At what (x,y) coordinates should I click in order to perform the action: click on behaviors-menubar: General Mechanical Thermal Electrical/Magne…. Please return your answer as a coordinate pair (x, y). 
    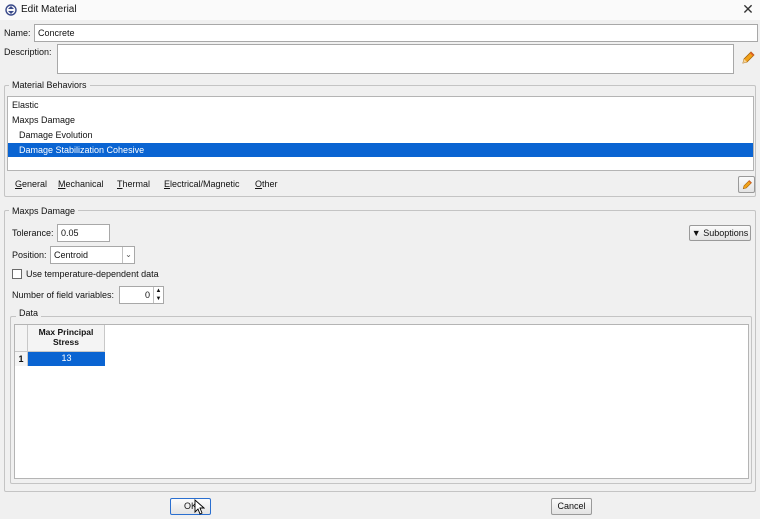
    Looking at the image, I should click on (367, 185).